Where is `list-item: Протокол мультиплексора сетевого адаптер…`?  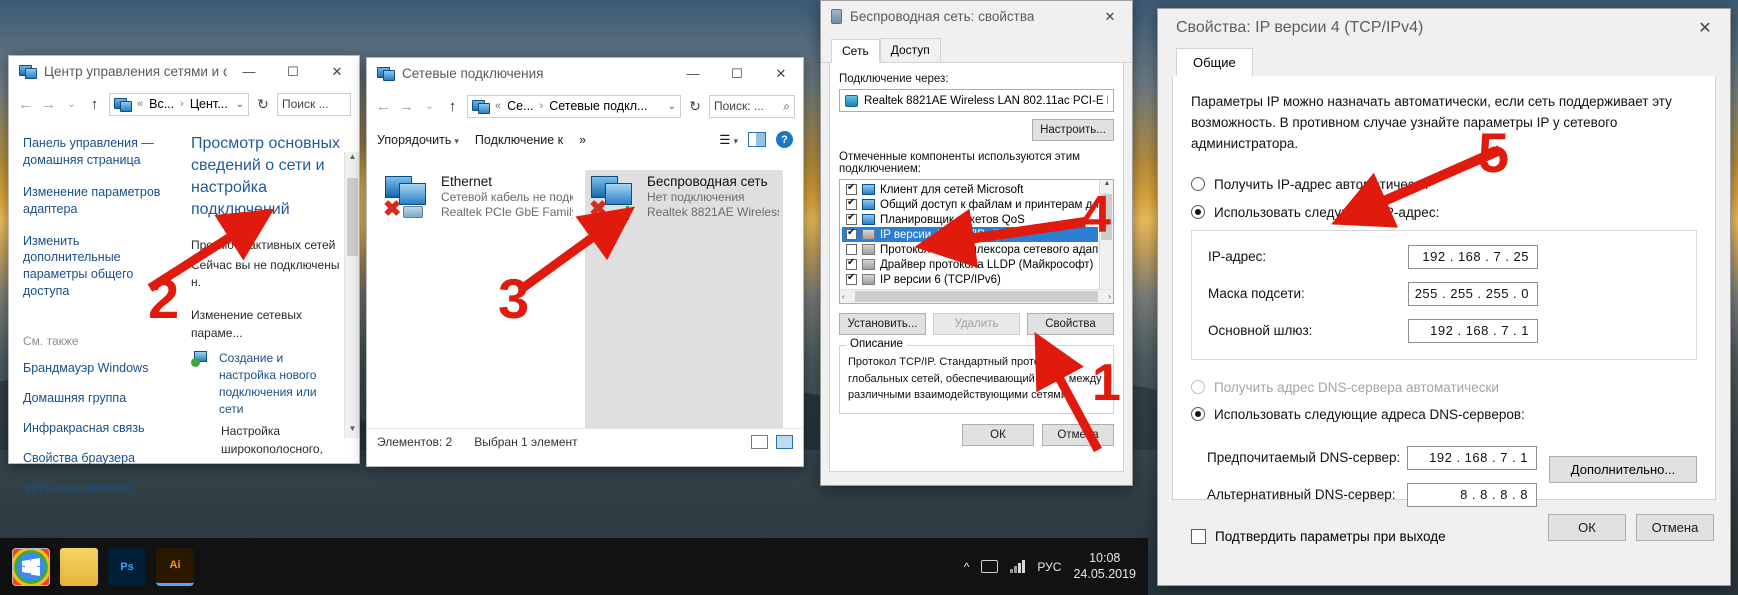 list-item: Протокол мультиплексора сетевого адаптер… is located at coordinates (970, 249).